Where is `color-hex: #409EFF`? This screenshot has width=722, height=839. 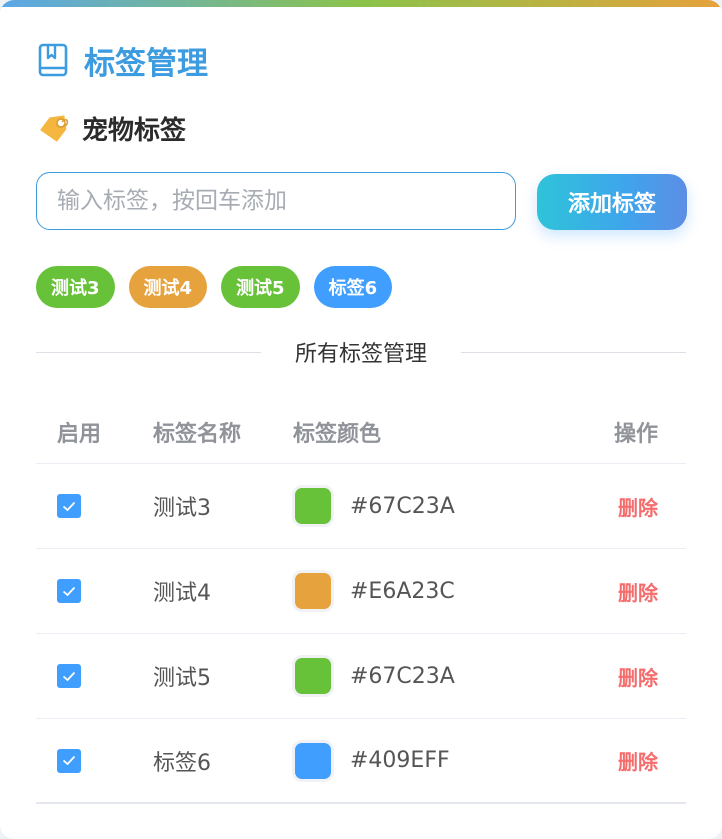
color-hex: #409EFF is located at coordinates (400, 760).